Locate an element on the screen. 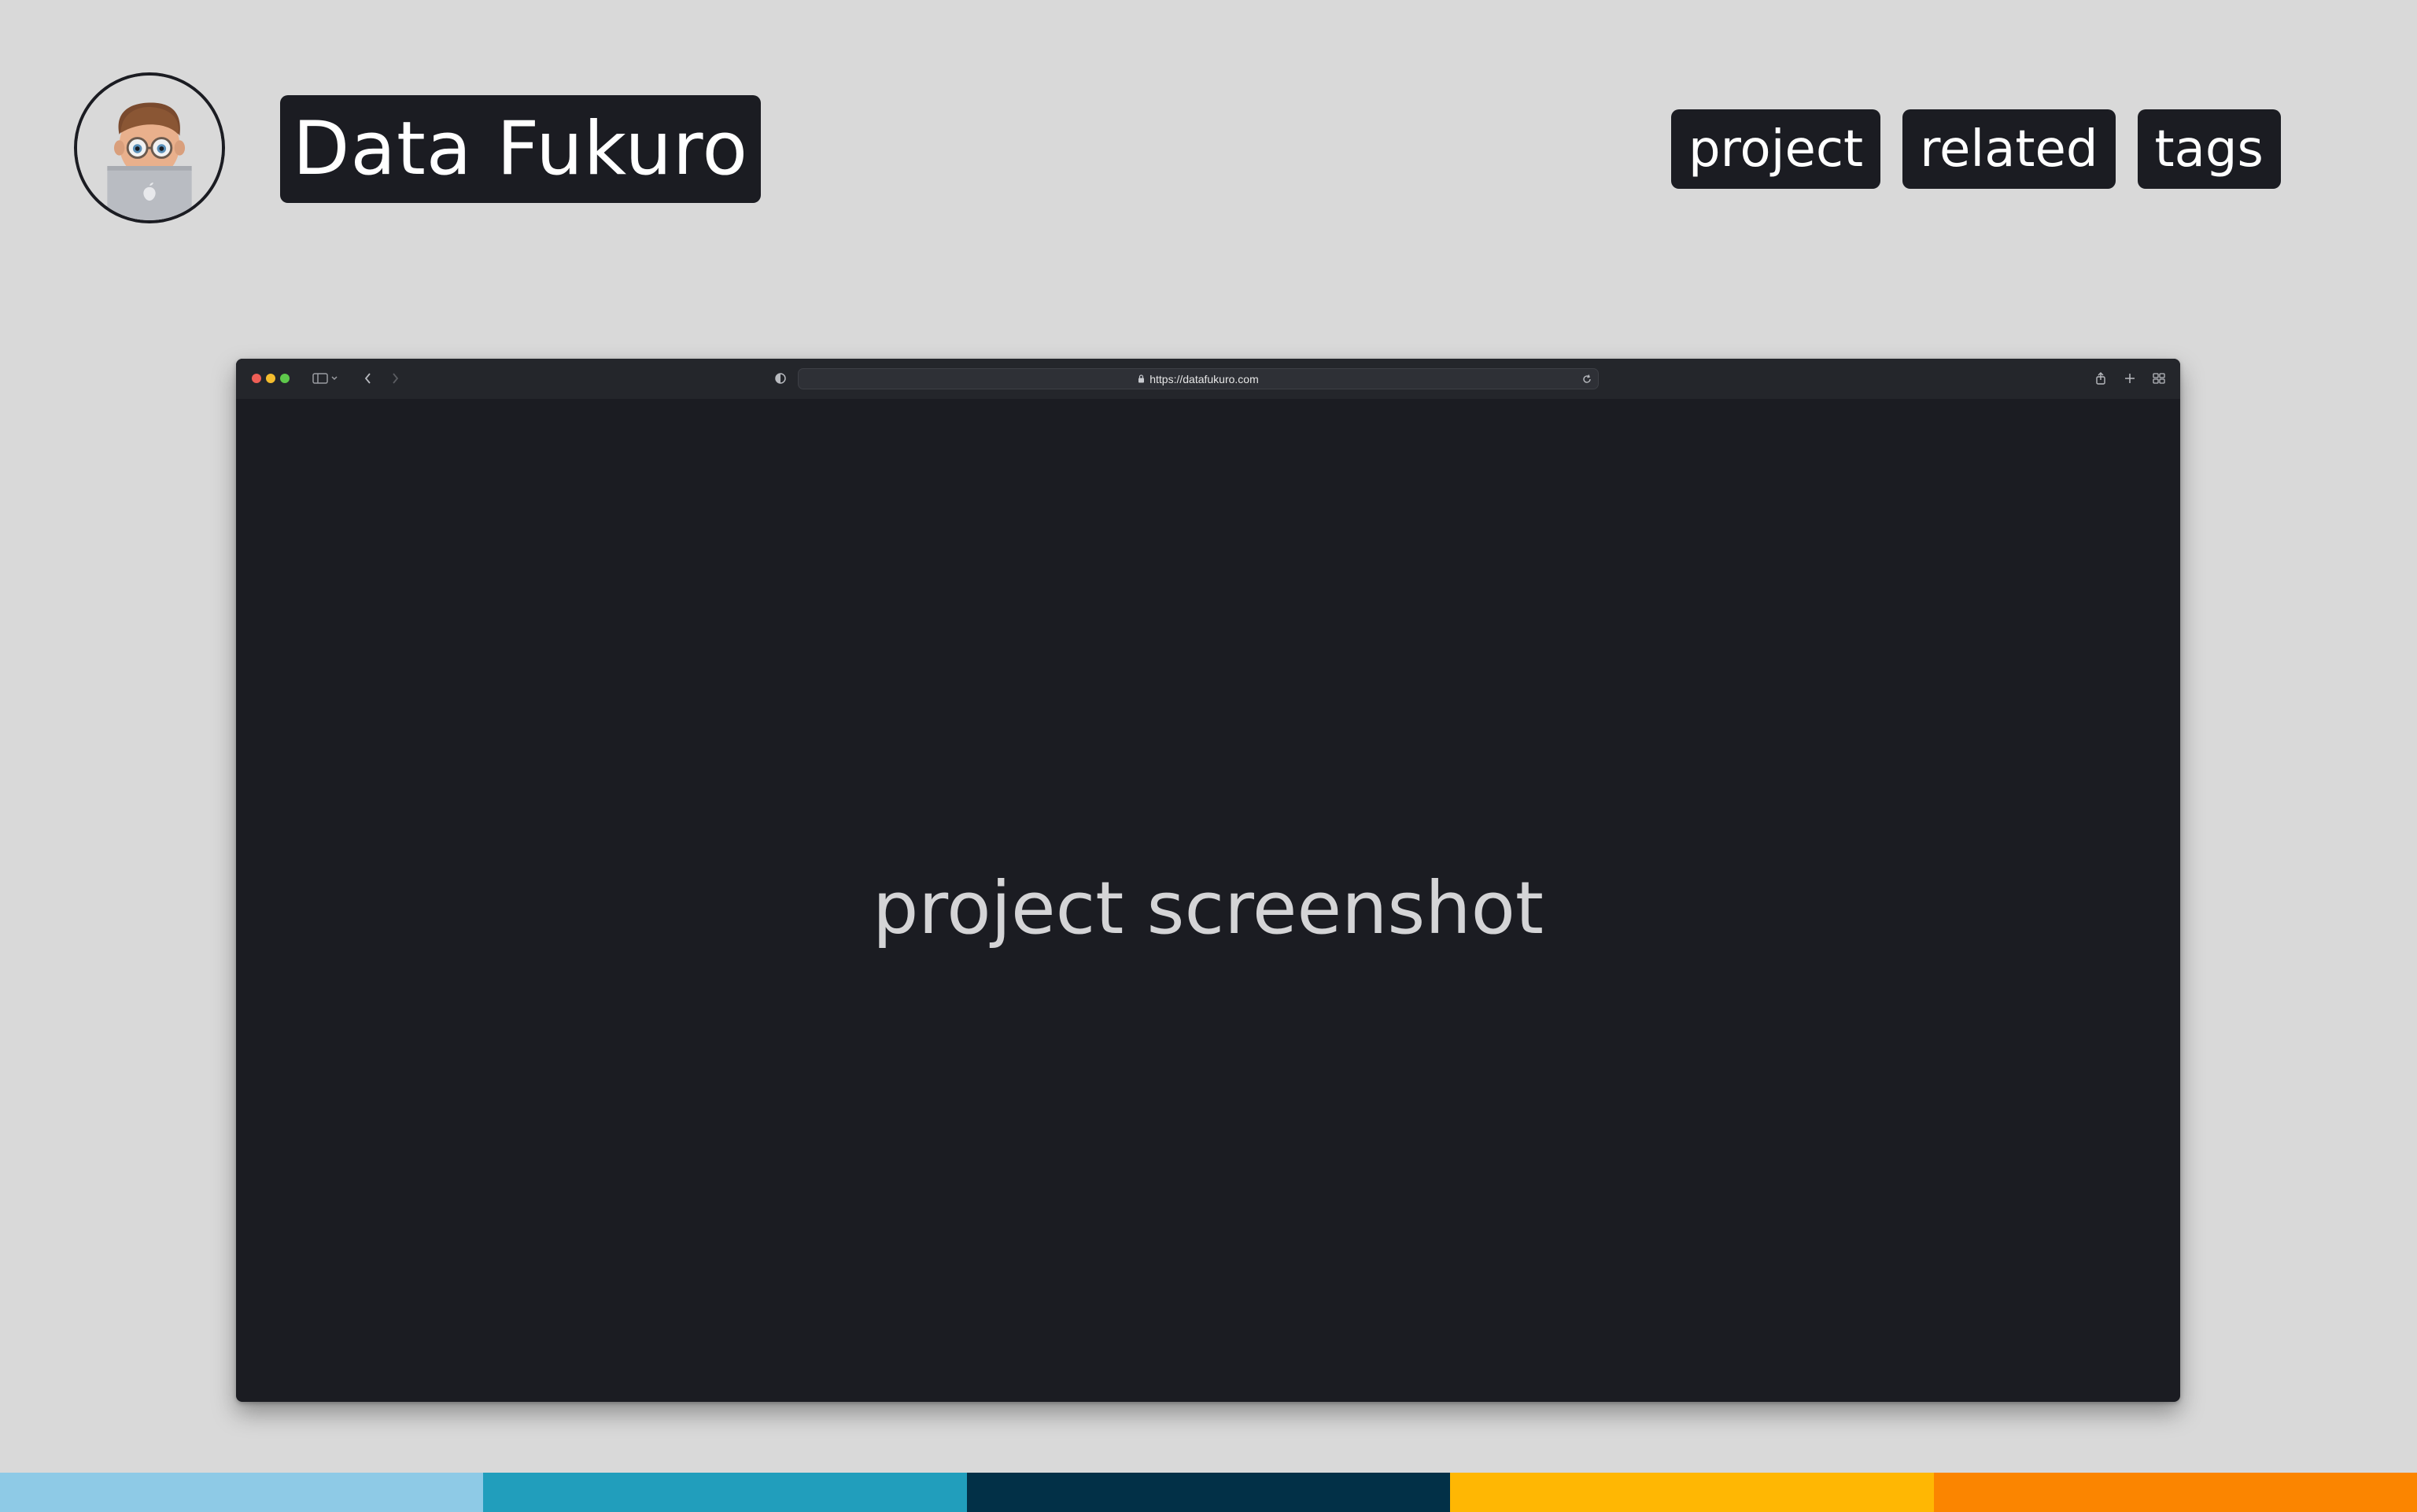  tab-overview-button is located at coordinates (2158, 378).